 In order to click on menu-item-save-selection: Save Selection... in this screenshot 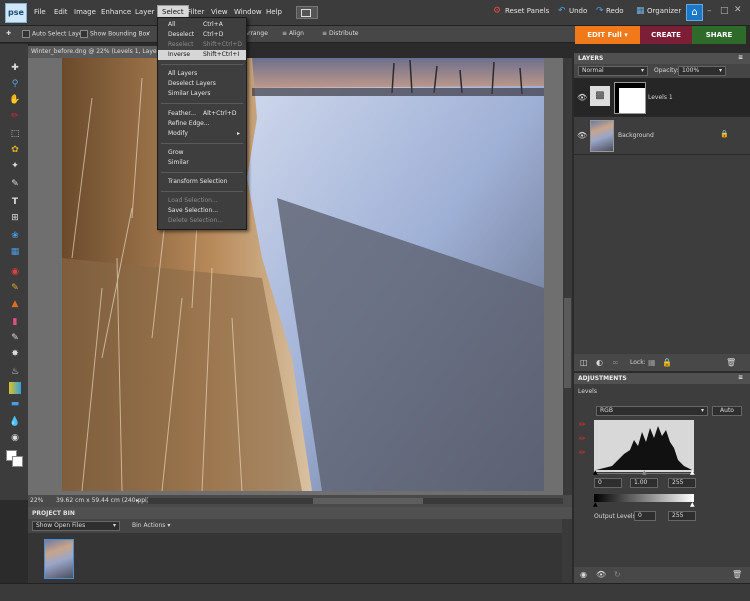, I will do `click(202, 211)`.